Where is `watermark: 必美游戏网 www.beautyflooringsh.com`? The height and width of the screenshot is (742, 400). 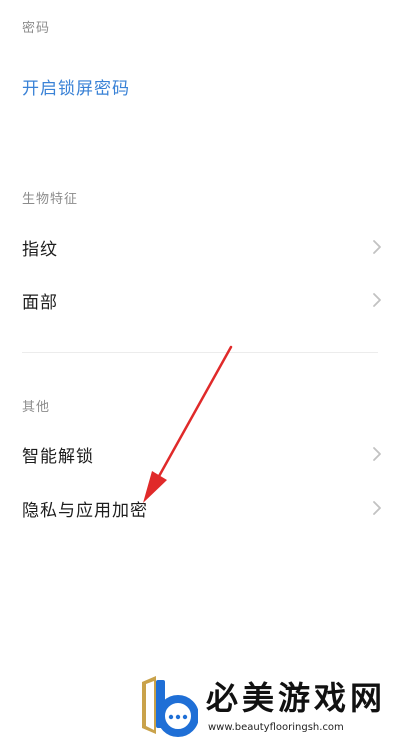
watermark: 必美游戏网 www.beautyflooringsh.com is located at coordinates (268, 707).